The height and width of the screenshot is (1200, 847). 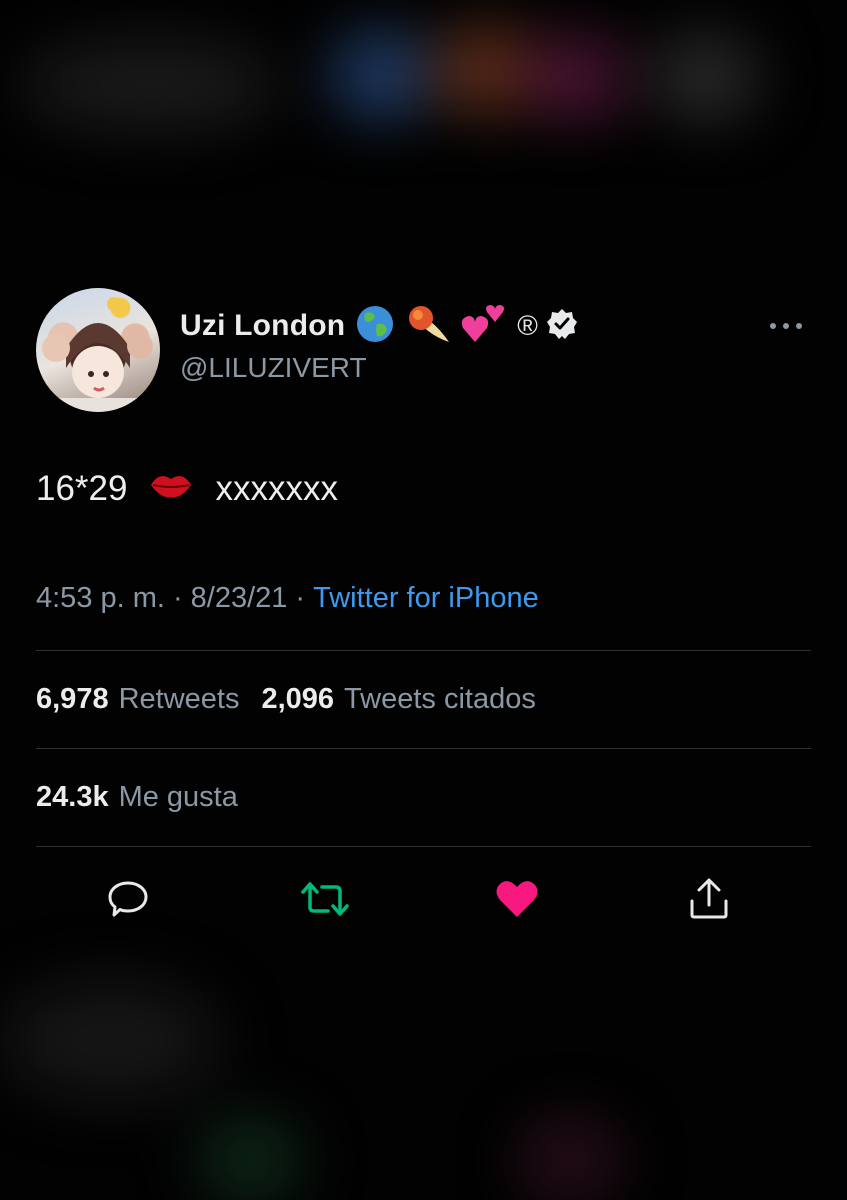 I want to click on quotes-stat: 2,096 Tweets citados, so click(x=398, y=699).